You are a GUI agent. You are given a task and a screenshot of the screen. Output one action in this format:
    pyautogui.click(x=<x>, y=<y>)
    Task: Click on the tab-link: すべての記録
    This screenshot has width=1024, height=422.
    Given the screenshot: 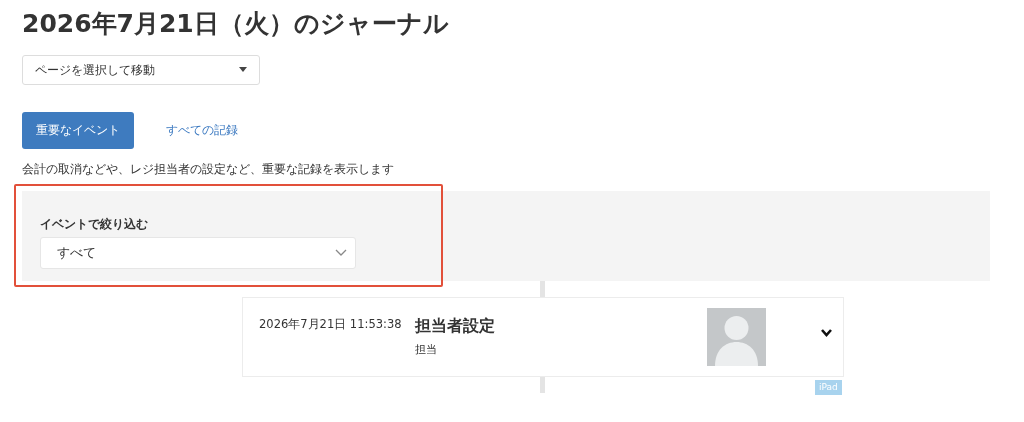 What is the action you would take?
    pyautogui.click(x=202, y=130)
    